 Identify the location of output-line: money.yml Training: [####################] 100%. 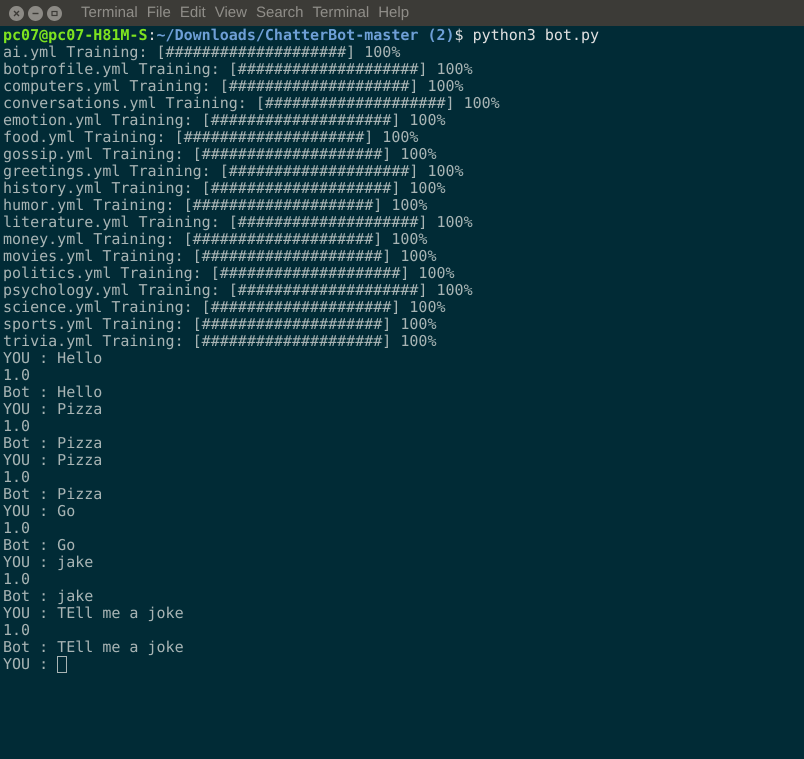
(215, 239).